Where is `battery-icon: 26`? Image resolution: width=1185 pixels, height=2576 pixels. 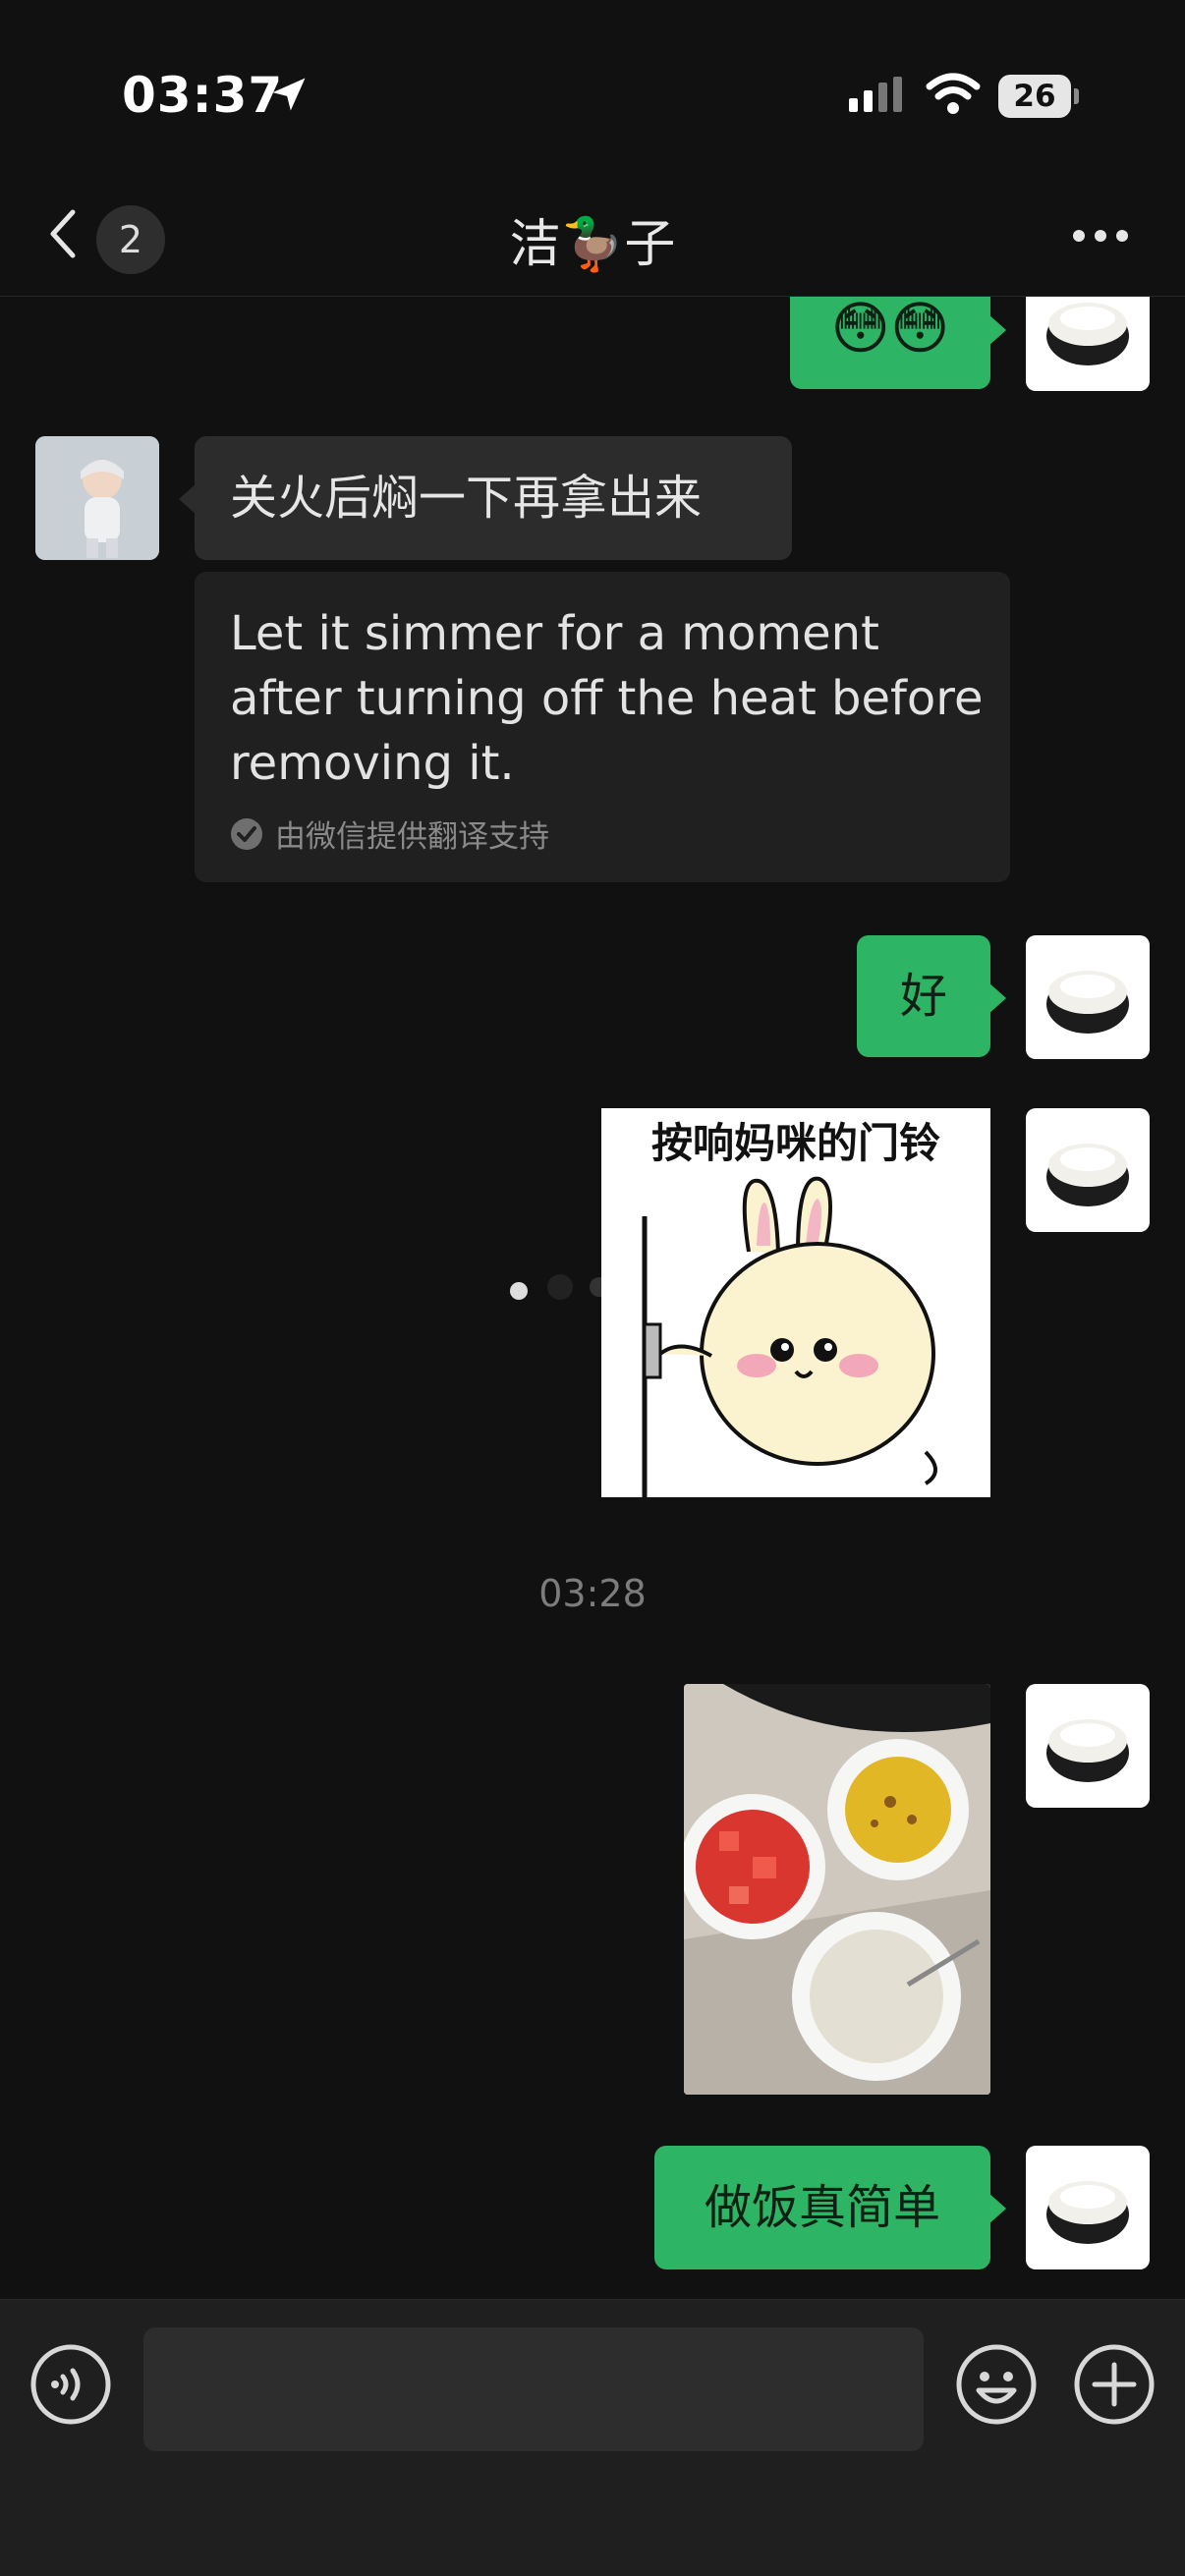 battery-icon: 26 is located at coordinates (1038, 96).